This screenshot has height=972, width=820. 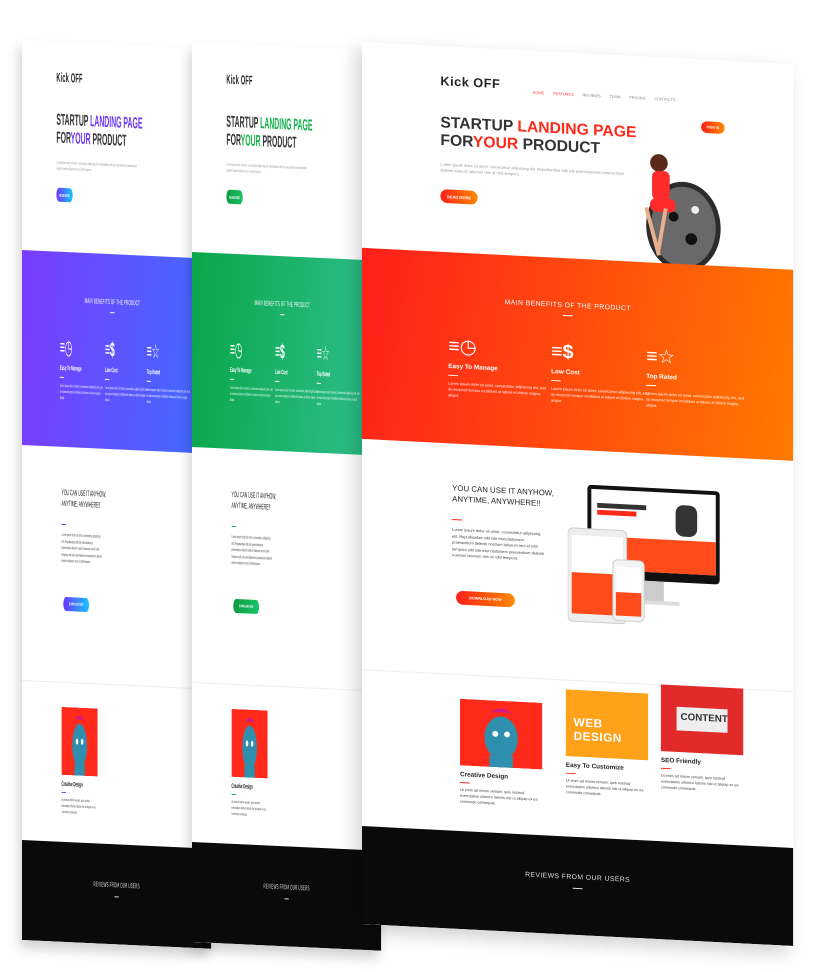 I want to click on nav-reviews: REVIEWS, so click(x=592, y=95).